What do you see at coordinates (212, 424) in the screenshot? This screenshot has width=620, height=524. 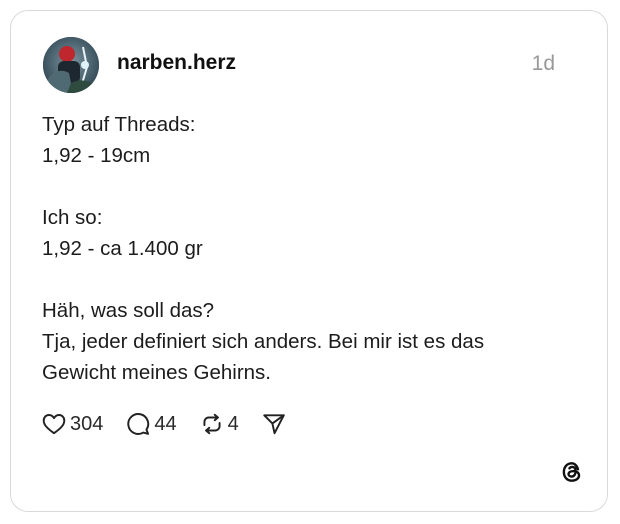 I see `repost-arrows-icon` at bounding box center [212, 424].